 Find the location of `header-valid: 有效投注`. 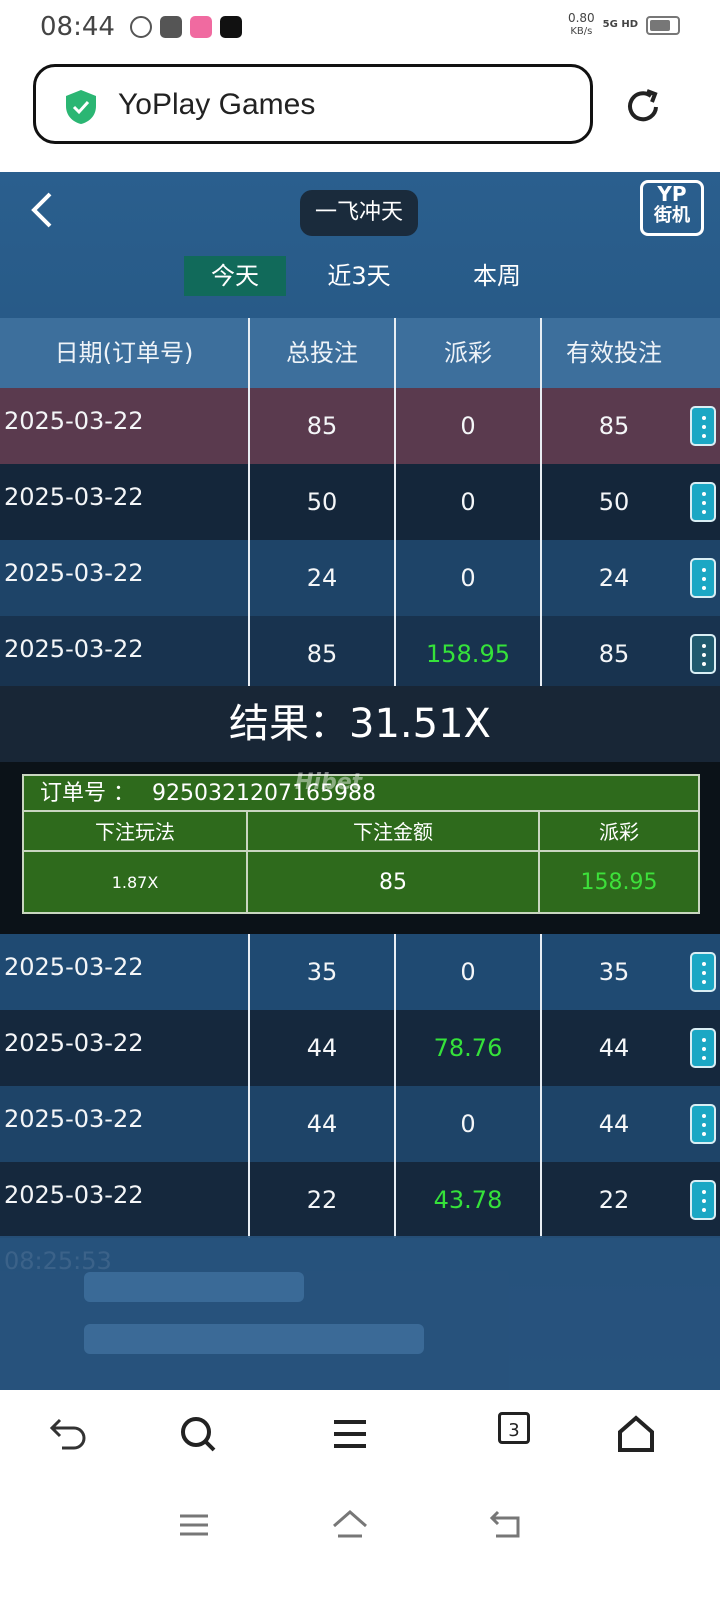

header-valid: 有效投注 is located at coordinates (614, 353).